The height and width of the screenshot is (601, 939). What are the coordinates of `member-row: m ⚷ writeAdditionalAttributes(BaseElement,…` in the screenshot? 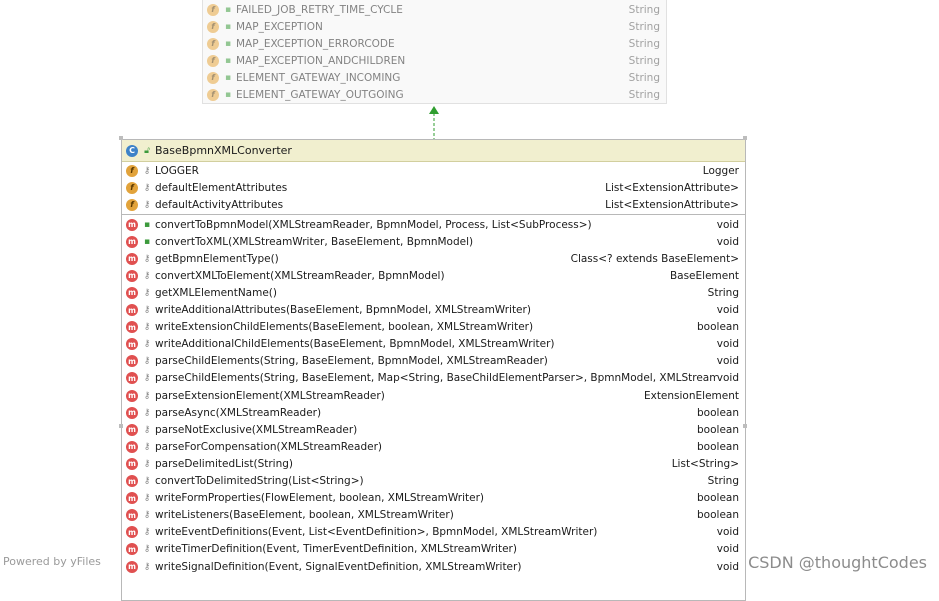 It's located at (433, 310).